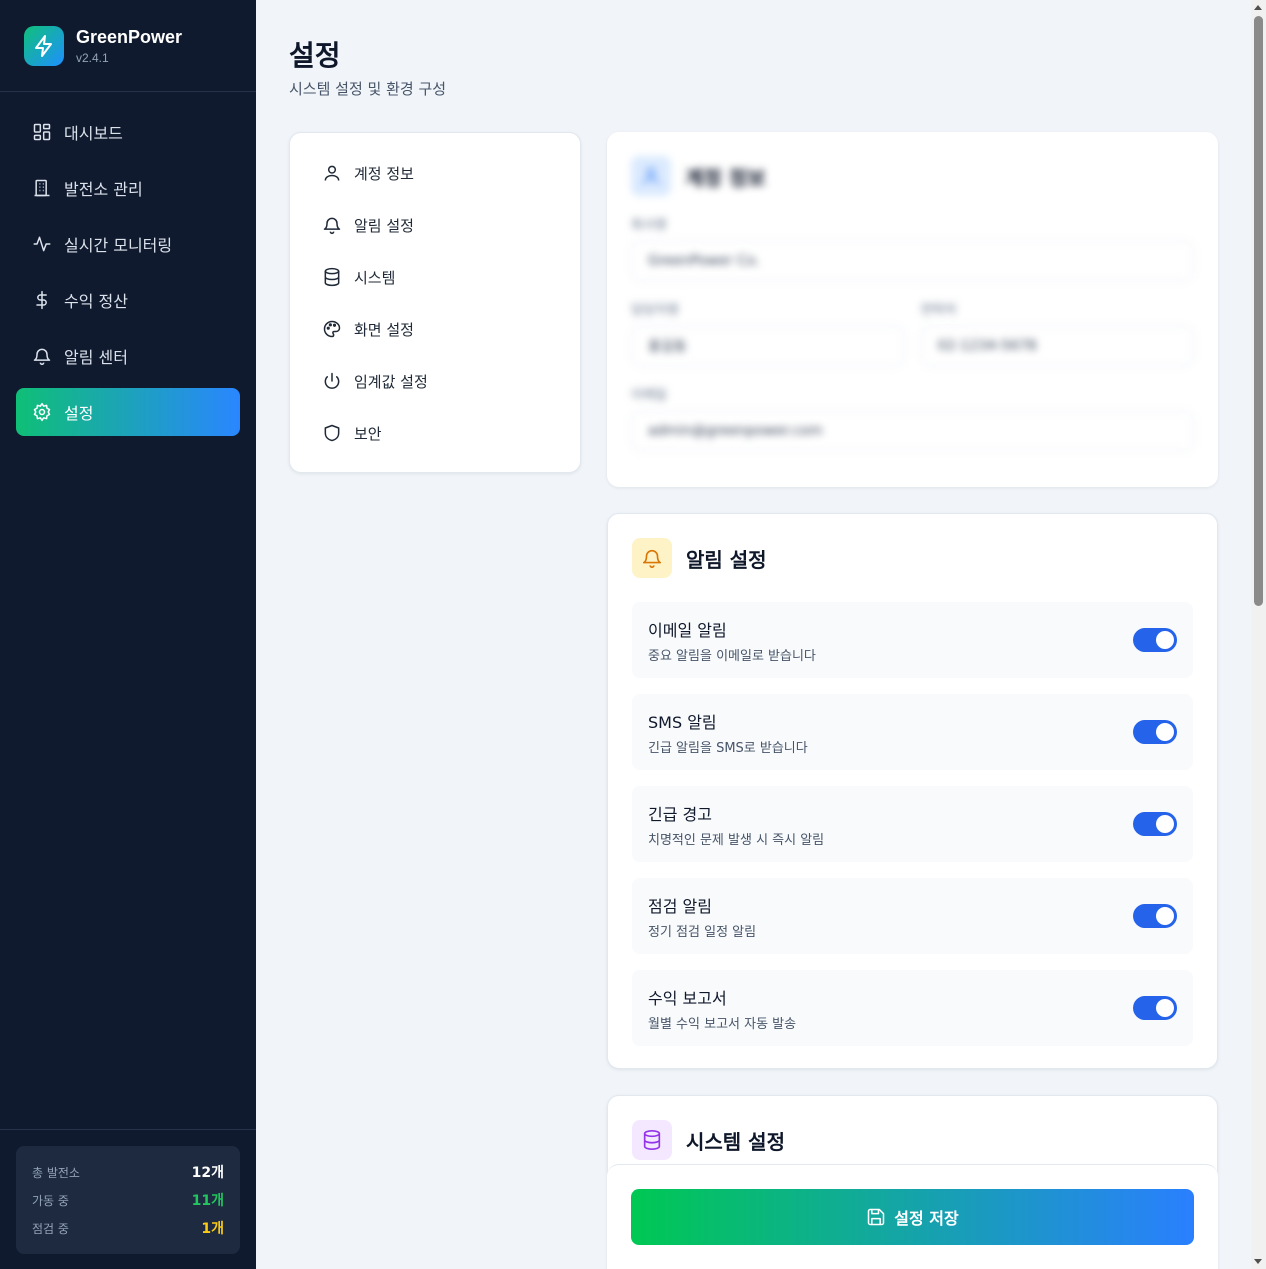 The width and height of the screenshot is (1266, 1269). Describe the element at coordinates (79, 413) in the screenshot. I see `sidebar-item-label: 설정` at that location.